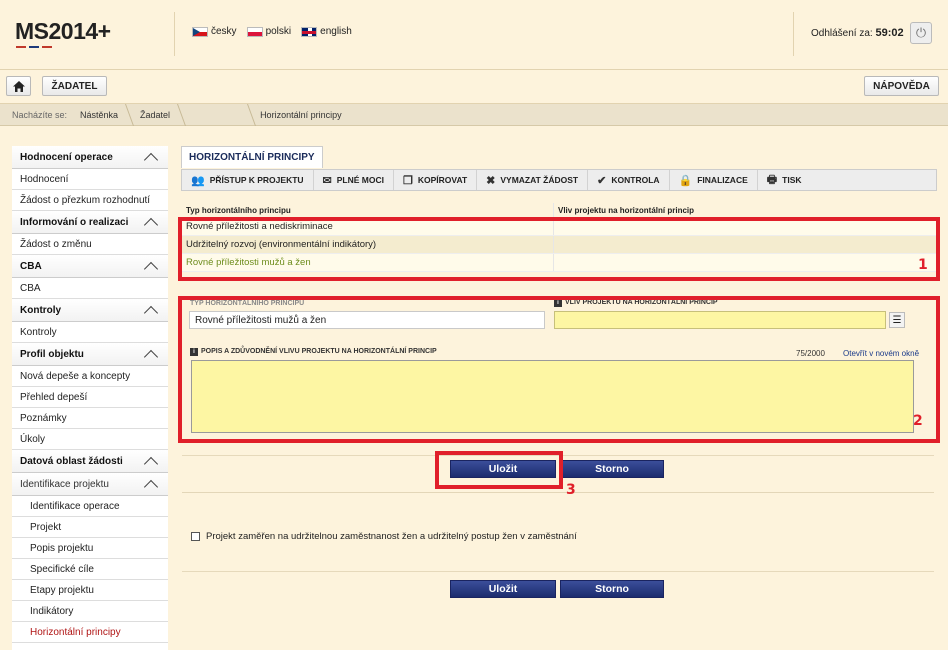  Describe the element at coordinates (602, 180) in the screenshot. I see `checkmark-icon: ✔` at that location.